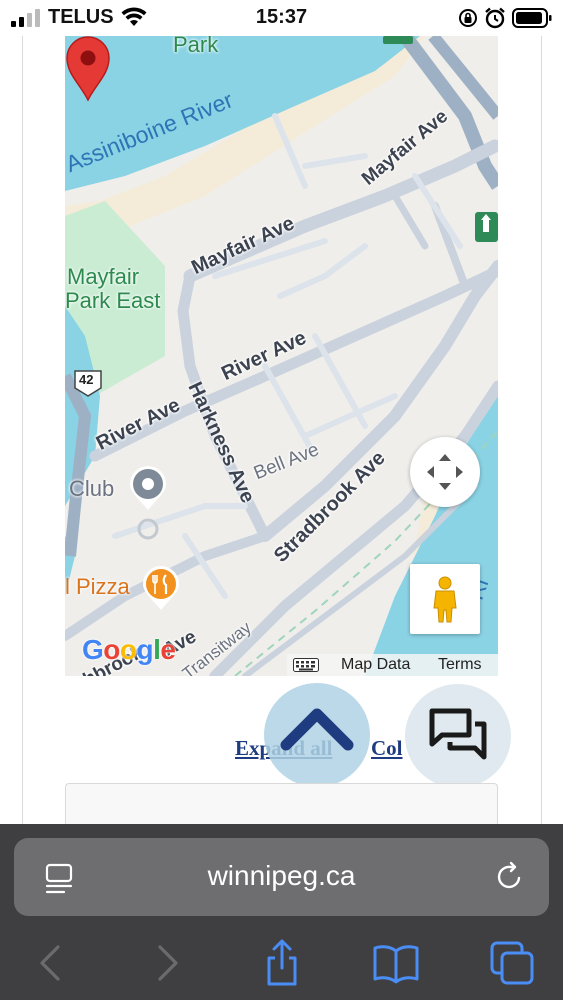 The width and height of the screenshot is (563, 1000). What do you see at coordinates (541, 430) in the screenshot?
I see `page-border-right` at bounding box center [541, 430].